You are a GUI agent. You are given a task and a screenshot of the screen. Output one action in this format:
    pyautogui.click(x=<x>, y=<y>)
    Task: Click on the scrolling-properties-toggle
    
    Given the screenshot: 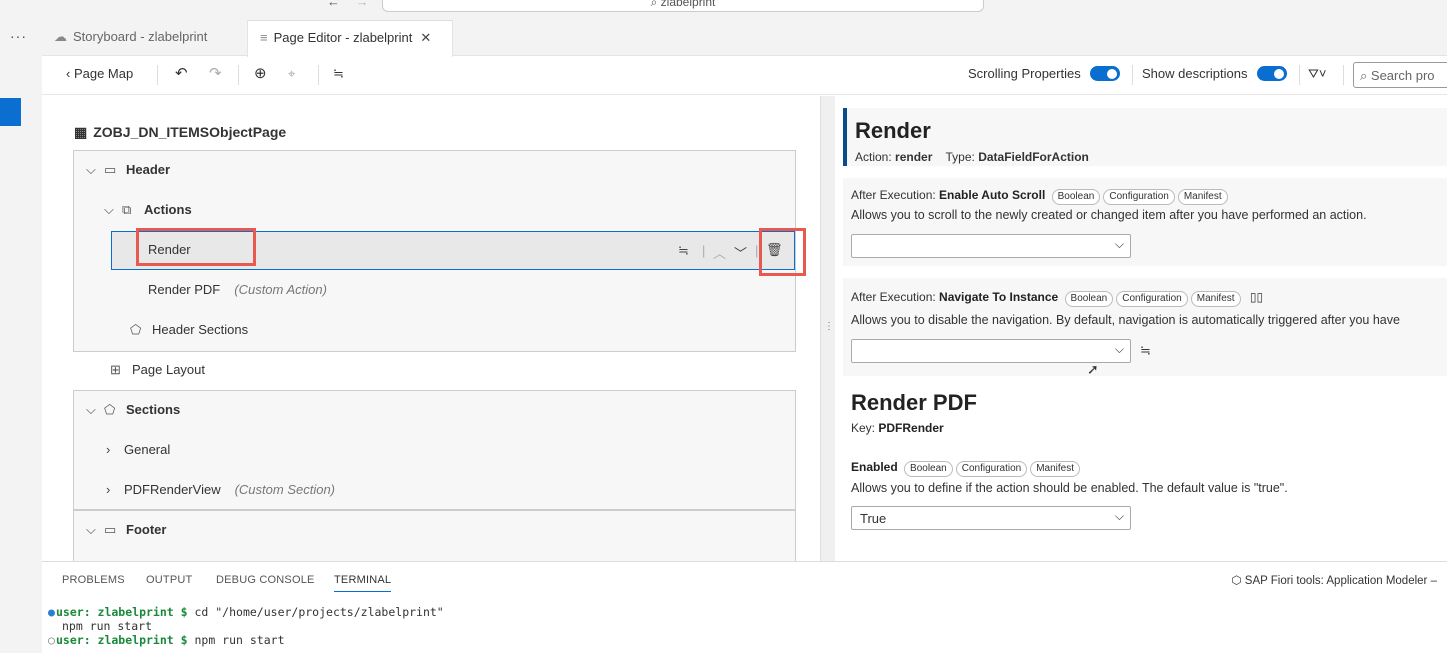 What is the action you would take?
    pyautogui.click(x=1105, y=73)
    